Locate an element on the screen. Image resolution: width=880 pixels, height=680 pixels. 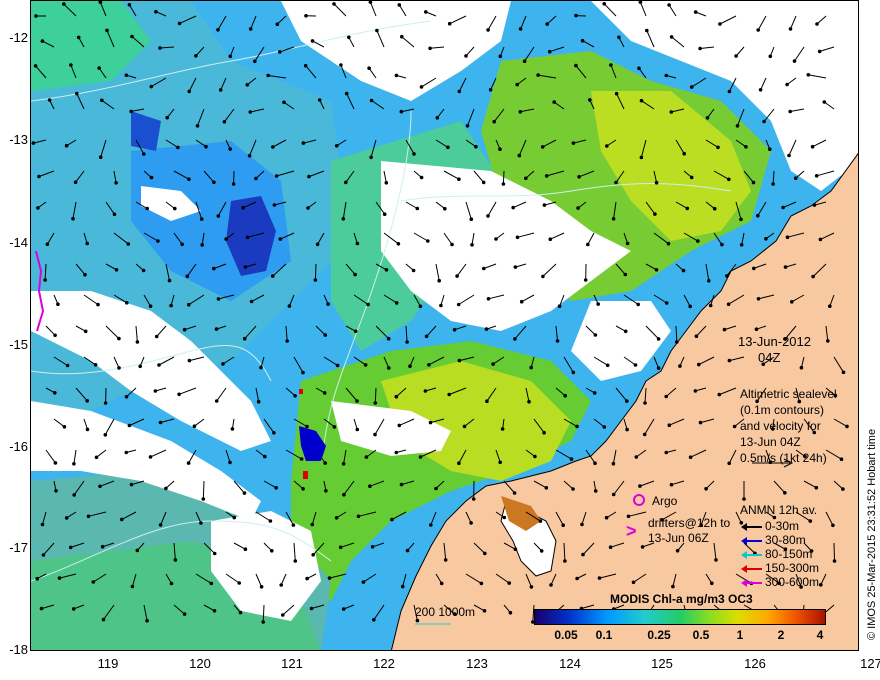
drifter-marker-icon: > is located at coordinates (631, 531).